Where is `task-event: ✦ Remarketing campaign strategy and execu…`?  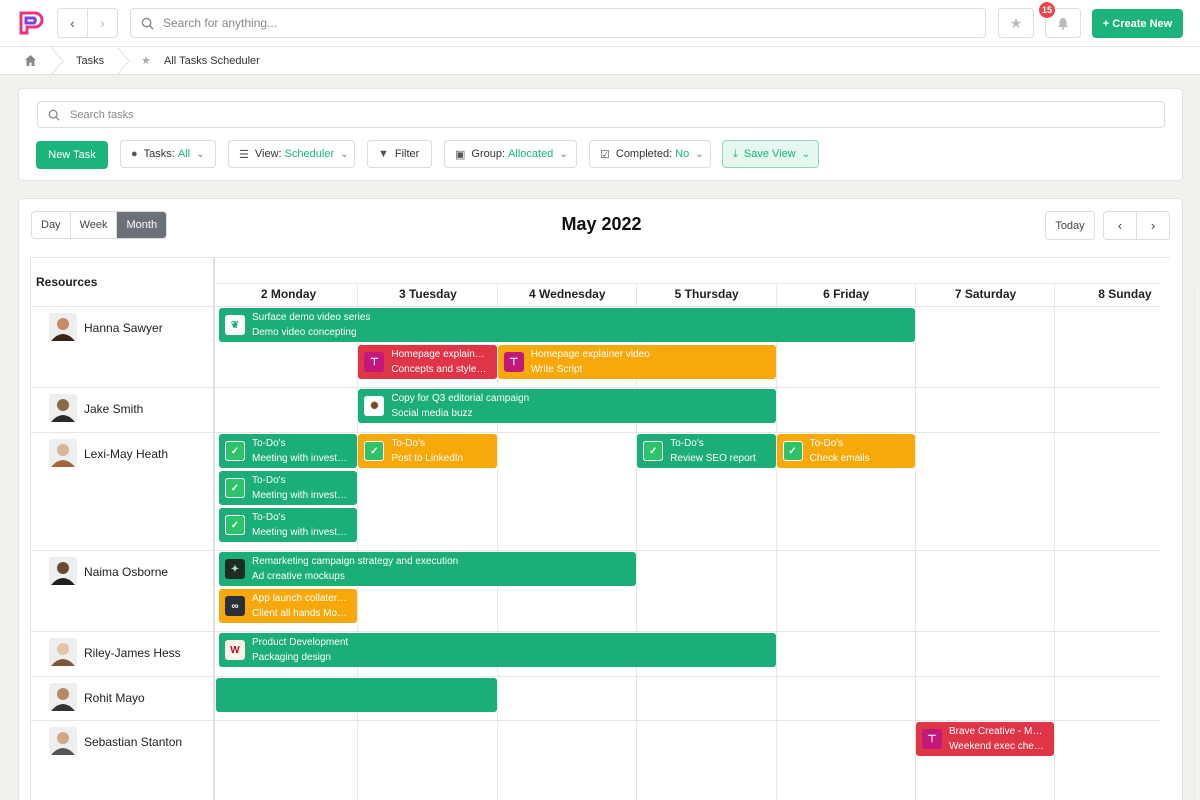
task-event: ✦ Remarketing campaign strategy and execu… is located at coordinates (428, 569).